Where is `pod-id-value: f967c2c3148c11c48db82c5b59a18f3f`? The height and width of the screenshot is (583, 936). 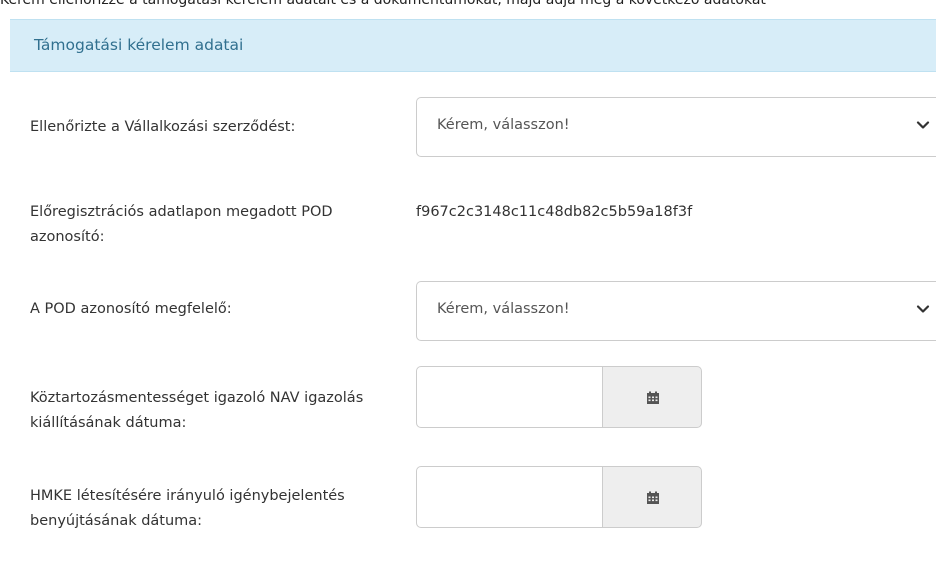
pod-id-value: f967c2c3148c11c48db82c5b59a18f3f is located at coordinates (554, 212).